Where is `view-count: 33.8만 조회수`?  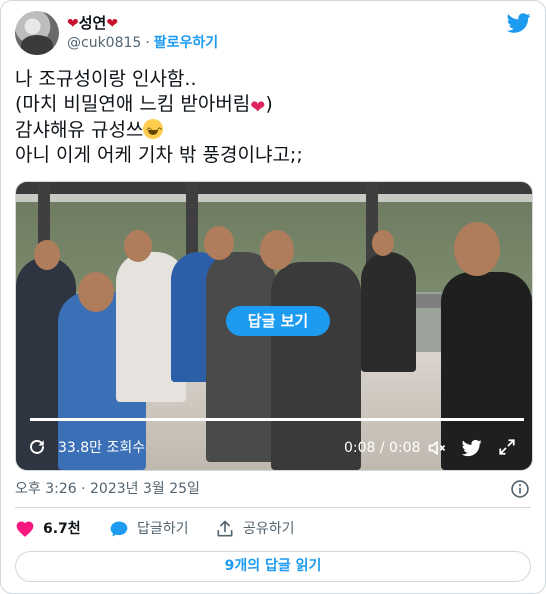
view-count: 33.8만 조회수 is located at coordinates (102, 448).